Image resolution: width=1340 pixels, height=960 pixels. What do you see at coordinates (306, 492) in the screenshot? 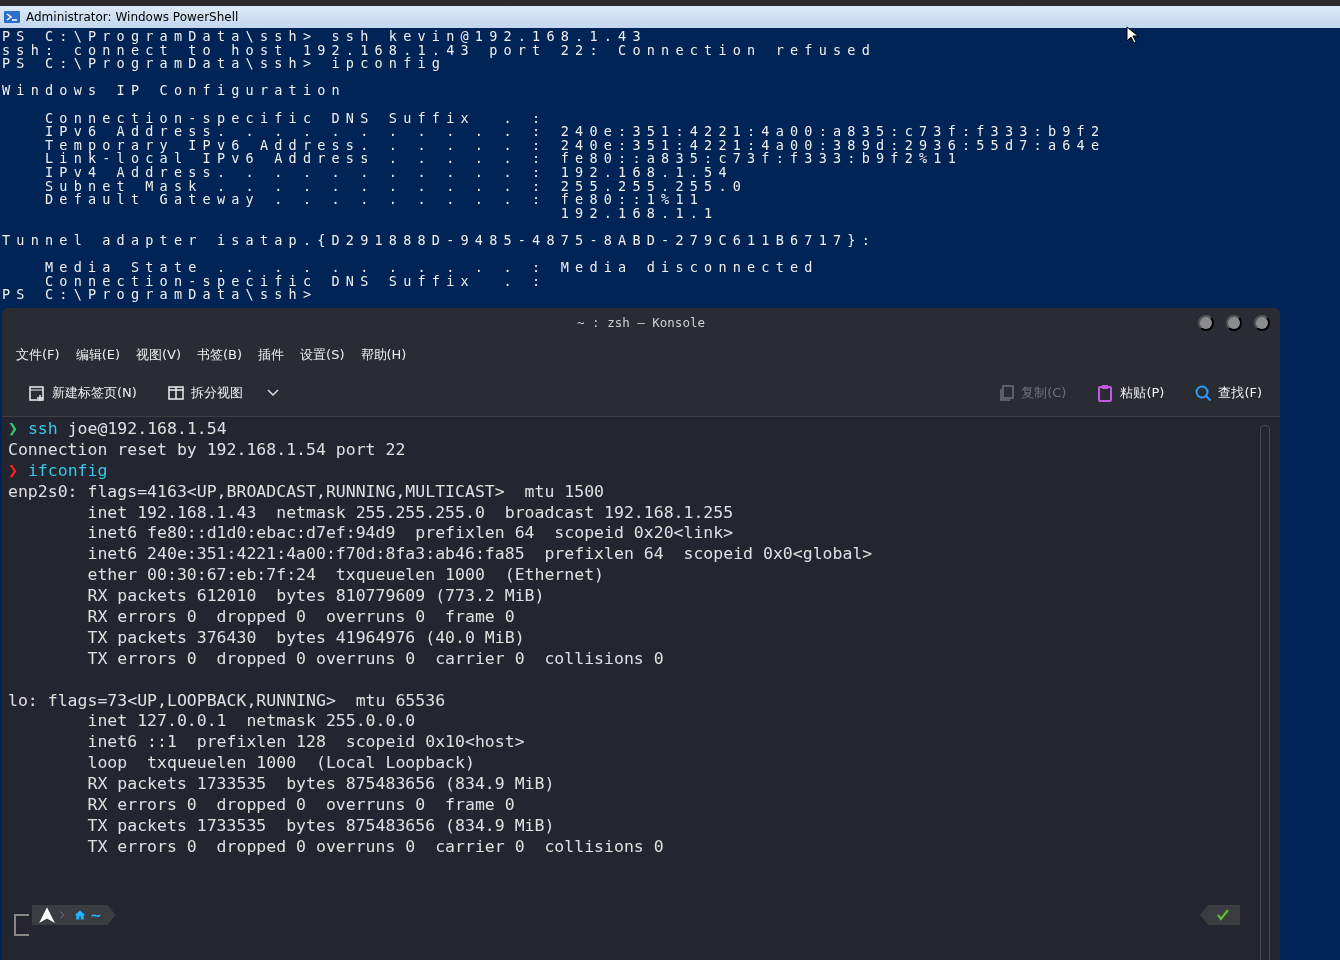
I see `output-line: enp2s0: flags=4163<UP,BROADCAST,RUNNING,MULTICAST> mtu 1500` at bounding box center [306, 492].